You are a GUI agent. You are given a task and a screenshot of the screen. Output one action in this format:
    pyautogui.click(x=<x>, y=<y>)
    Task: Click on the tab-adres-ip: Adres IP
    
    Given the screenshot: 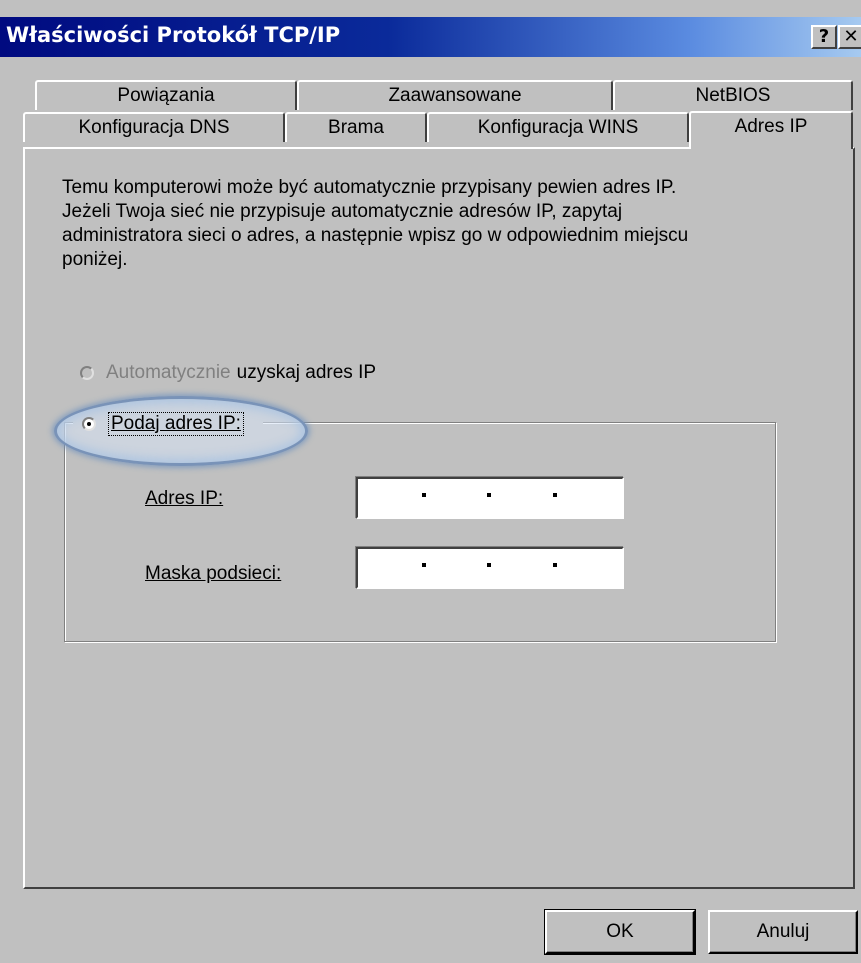 What is the action you would take?
    pyautogui.click(x=771, y=130)
    